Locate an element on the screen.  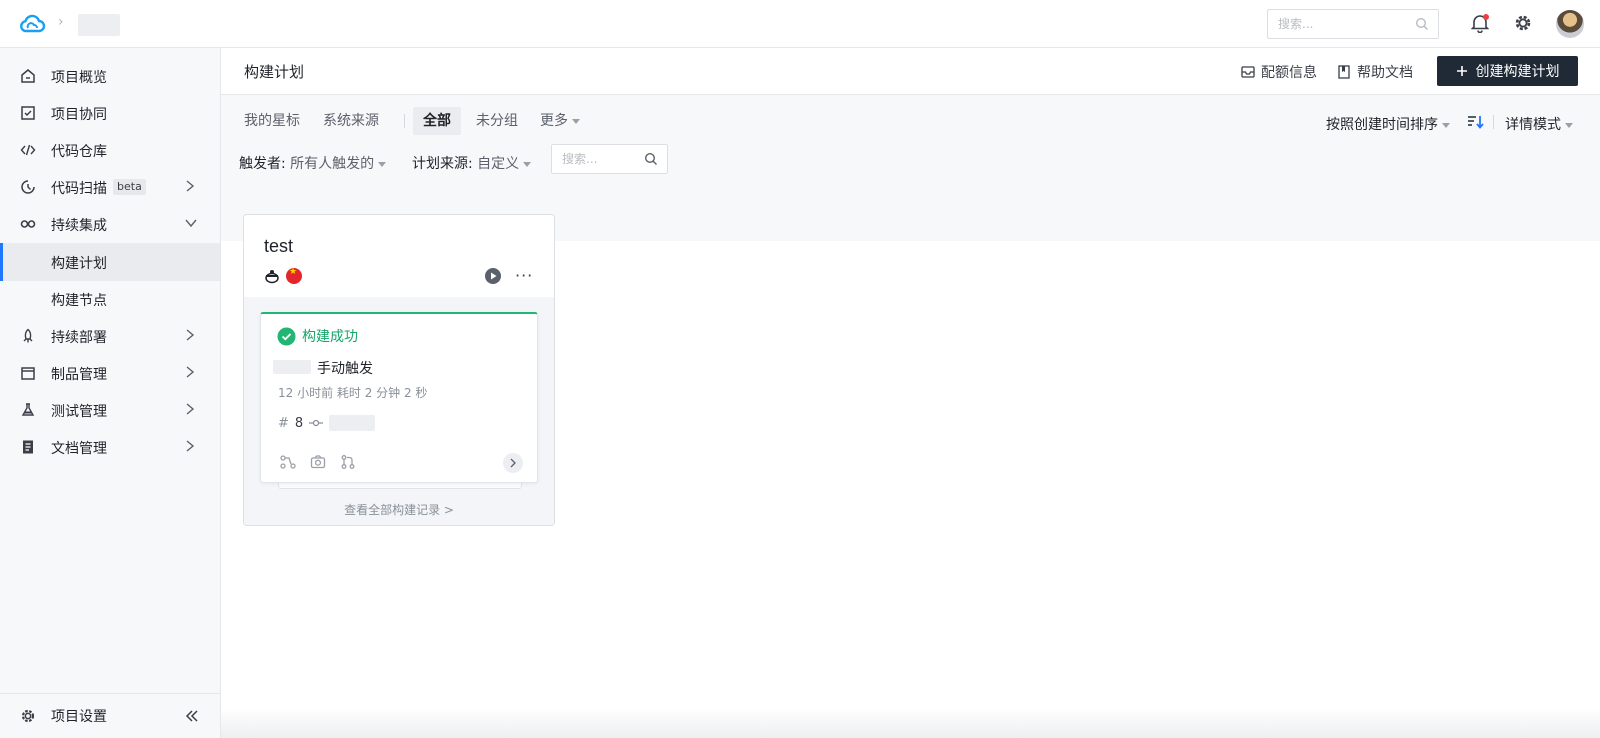
avatar is located at coordinates (1570, 24).